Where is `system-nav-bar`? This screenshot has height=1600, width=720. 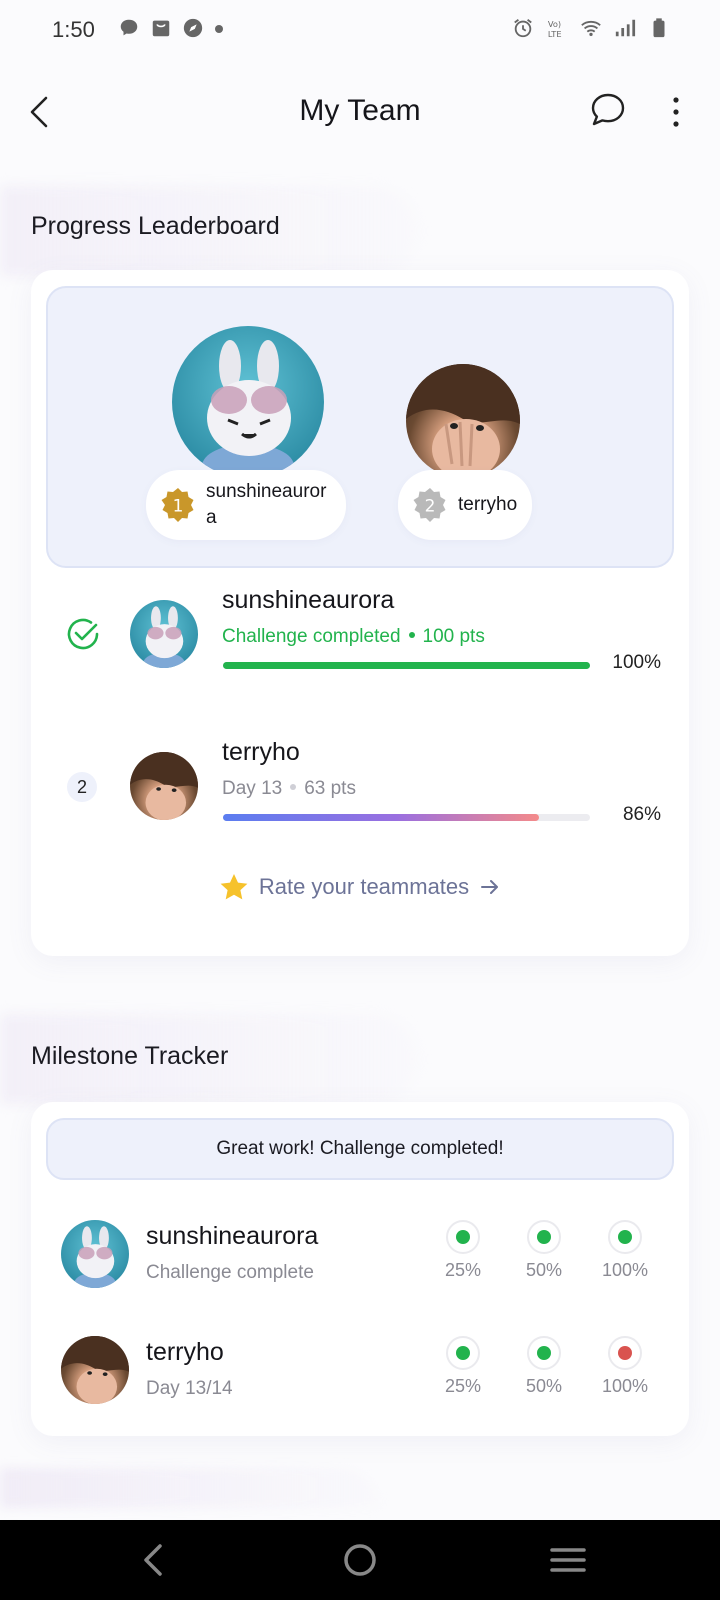
system-nav-bar is located at coordinates (360, 1560).